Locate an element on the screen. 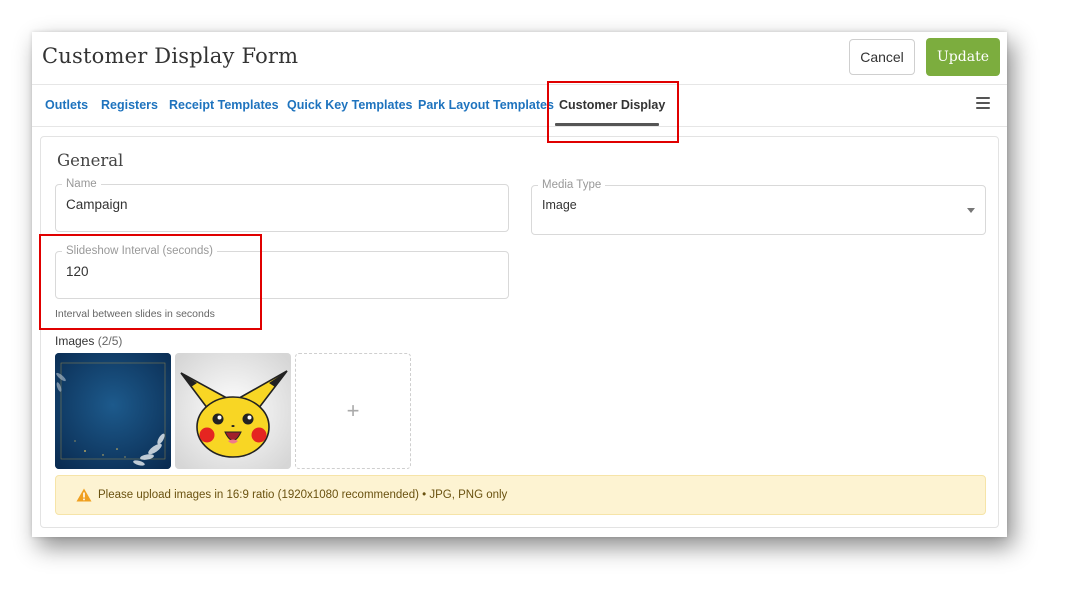  add-image-button: + is located at coordinates (353, 411).